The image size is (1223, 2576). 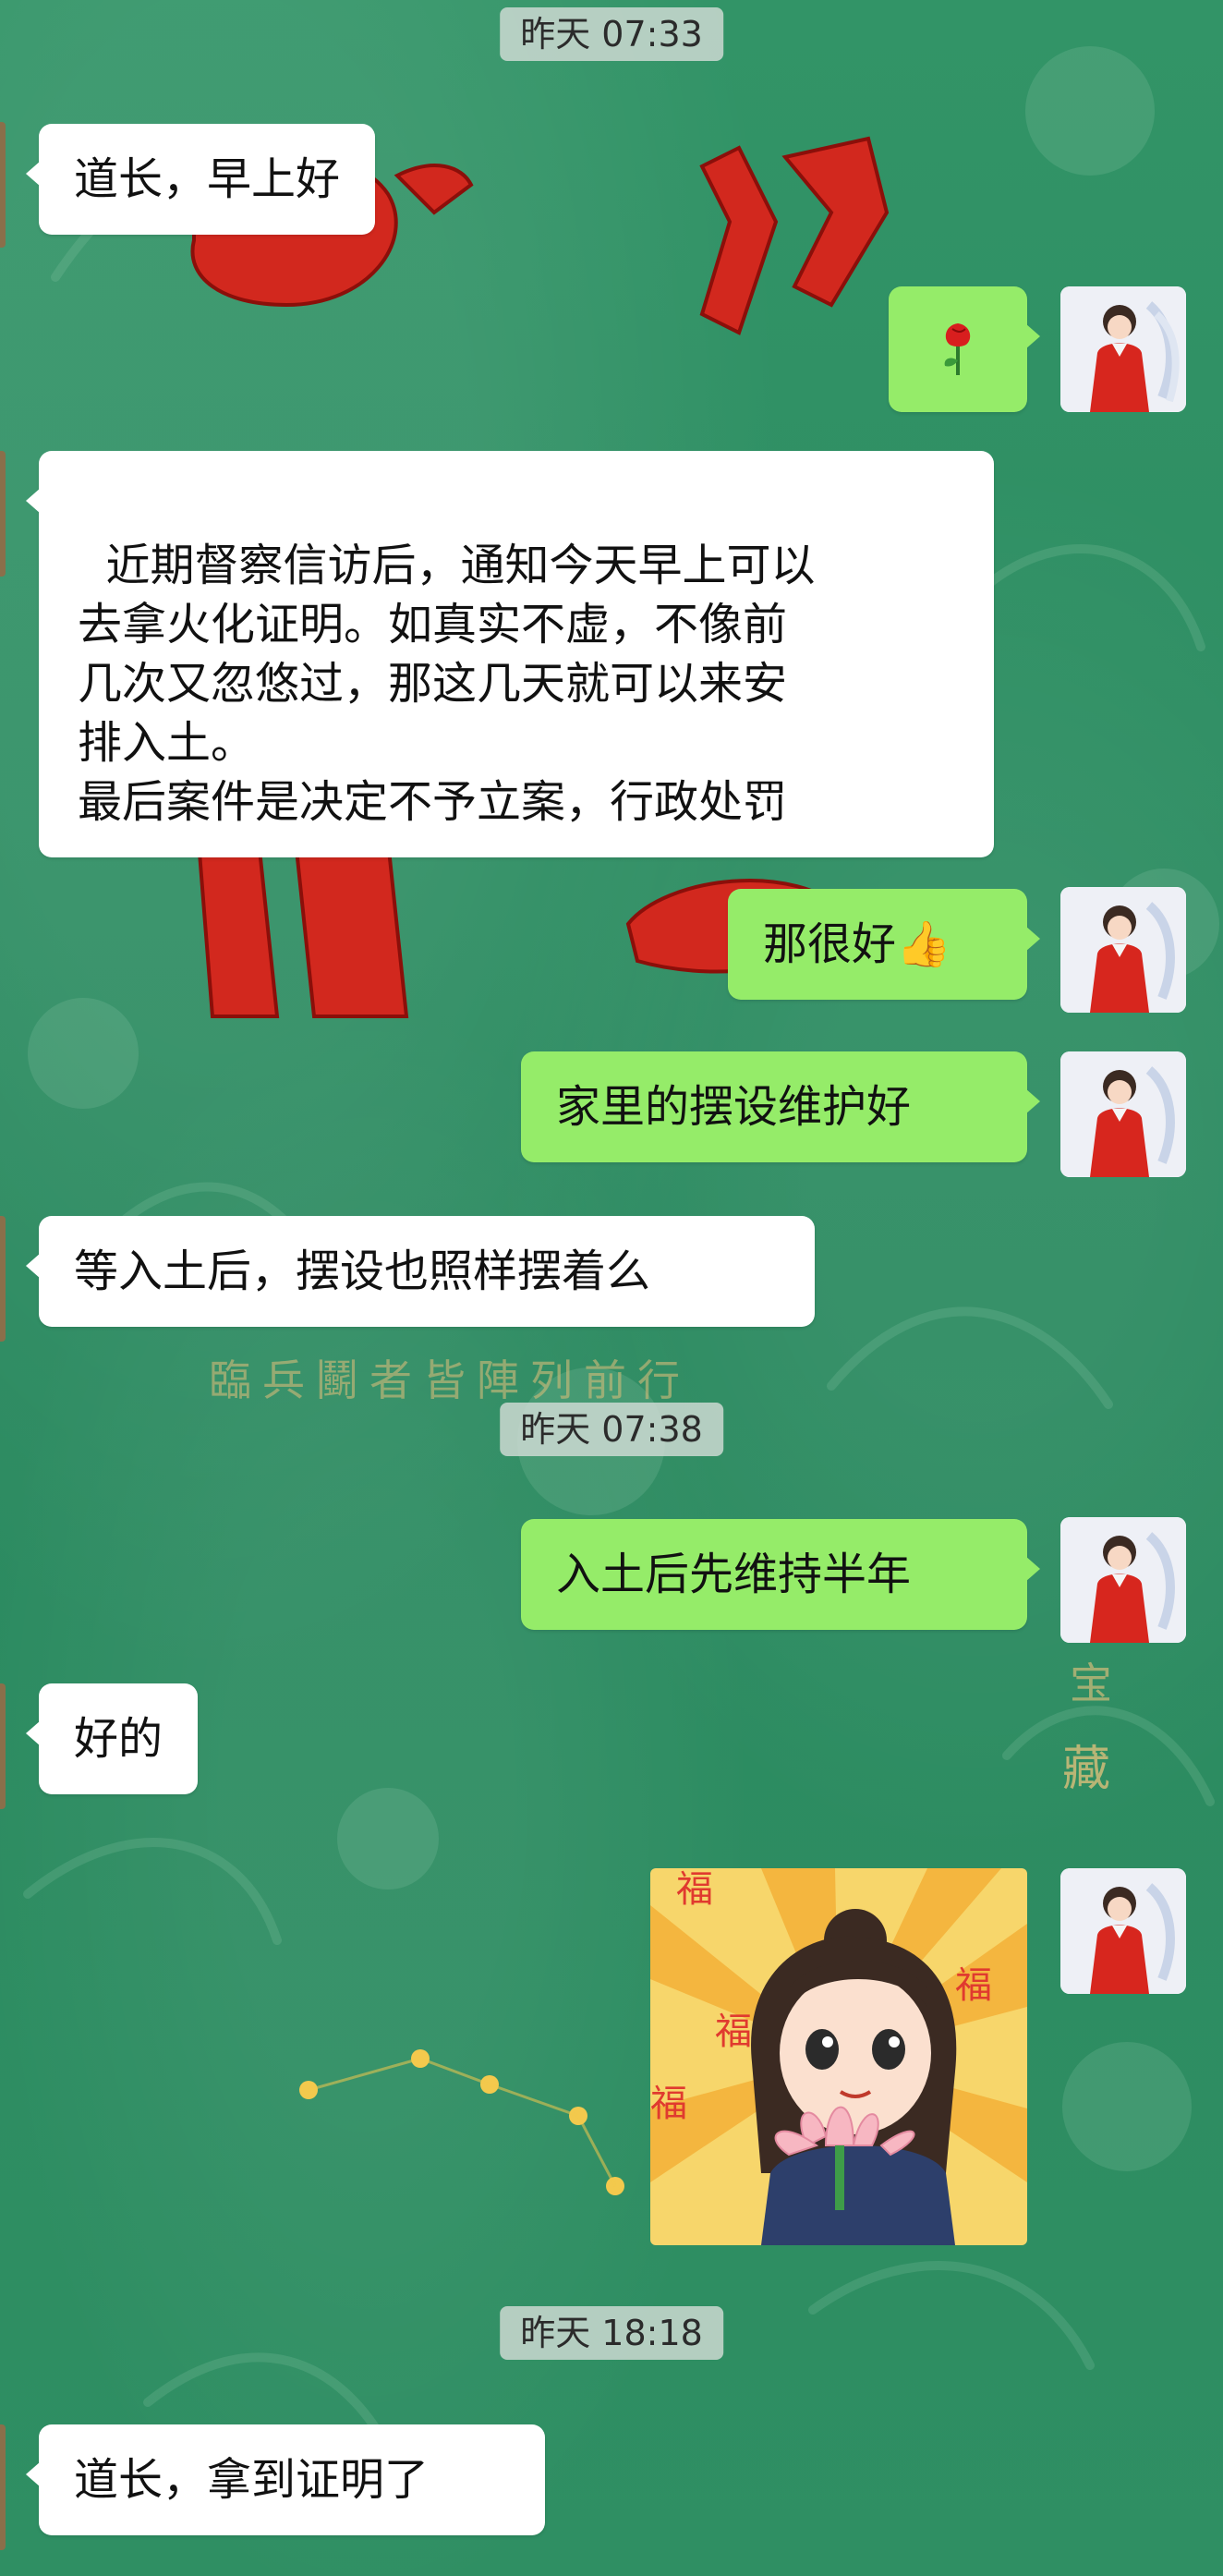 I want to click on message-bubble-incoming: 道长，拿到证明了, so click(x=285, y=2479).